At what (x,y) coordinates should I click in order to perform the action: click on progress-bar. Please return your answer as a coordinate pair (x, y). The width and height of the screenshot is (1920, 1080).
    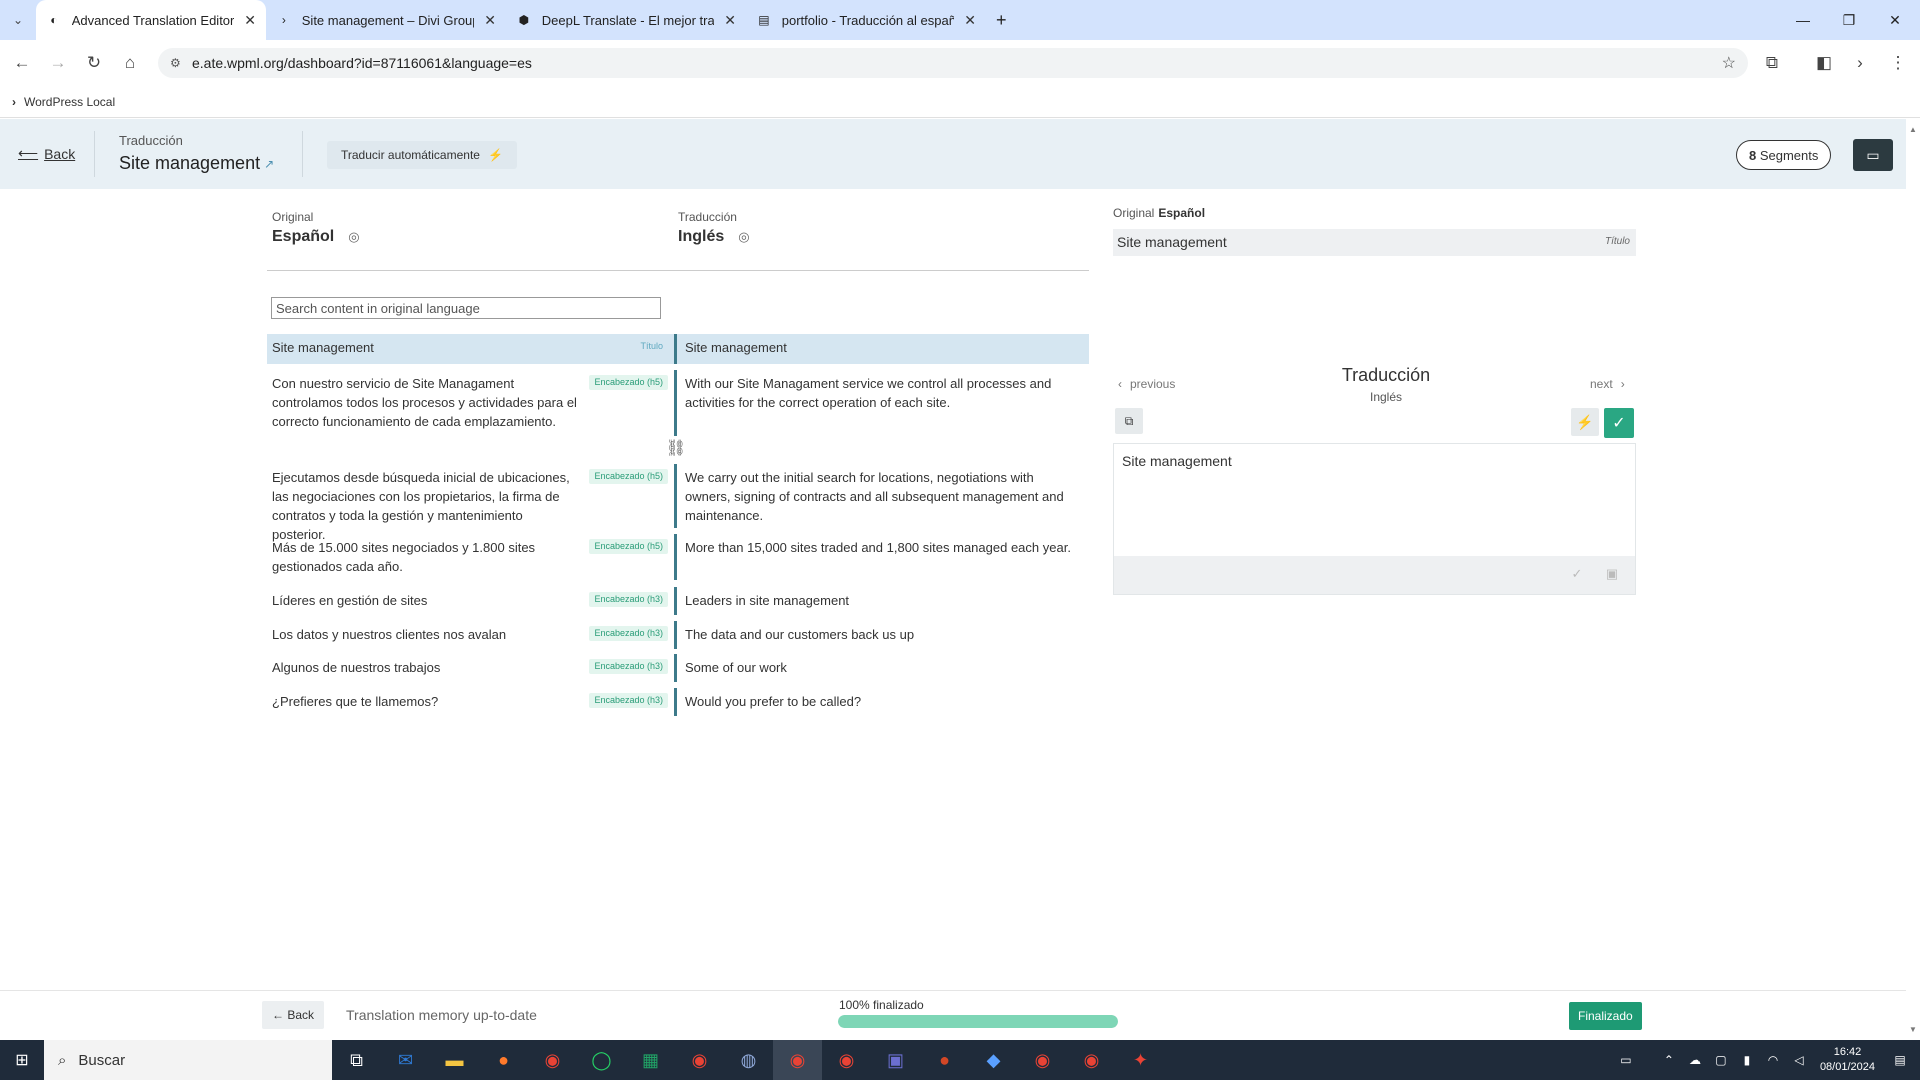
    Looking at the image, I should click on (978, 1021).